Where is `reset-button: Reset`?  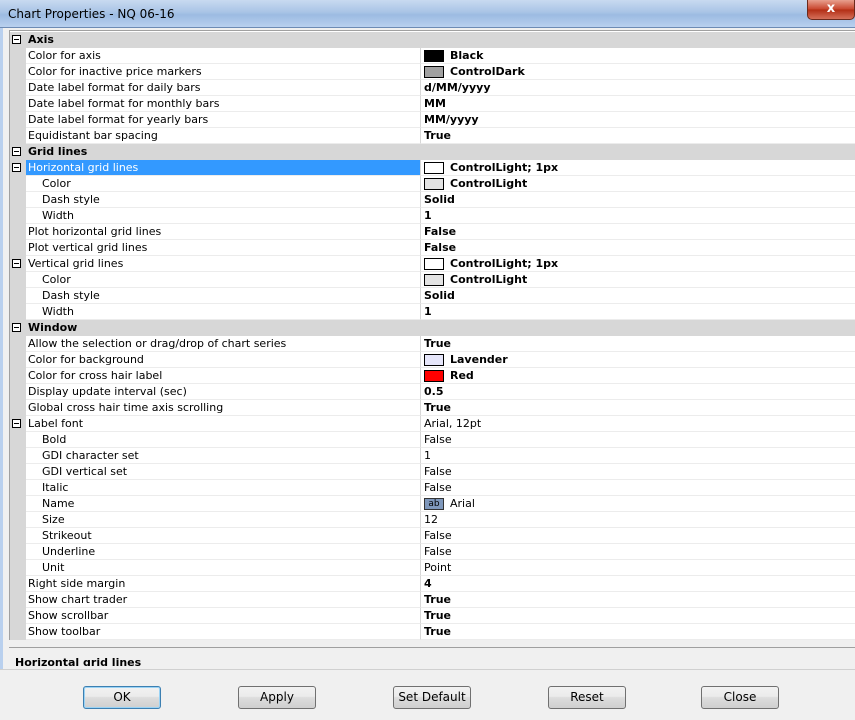
reset-button: Reset is located at coordinates (587, 697).